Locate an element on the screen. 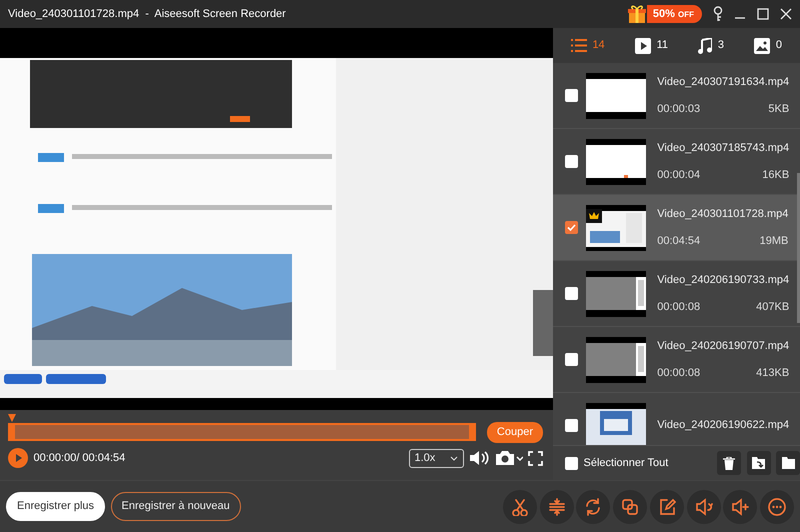 The width and height of the screenshot is (800, 532). file-name: Video_240206190733.mp4 is located at coordinates (723, 280).